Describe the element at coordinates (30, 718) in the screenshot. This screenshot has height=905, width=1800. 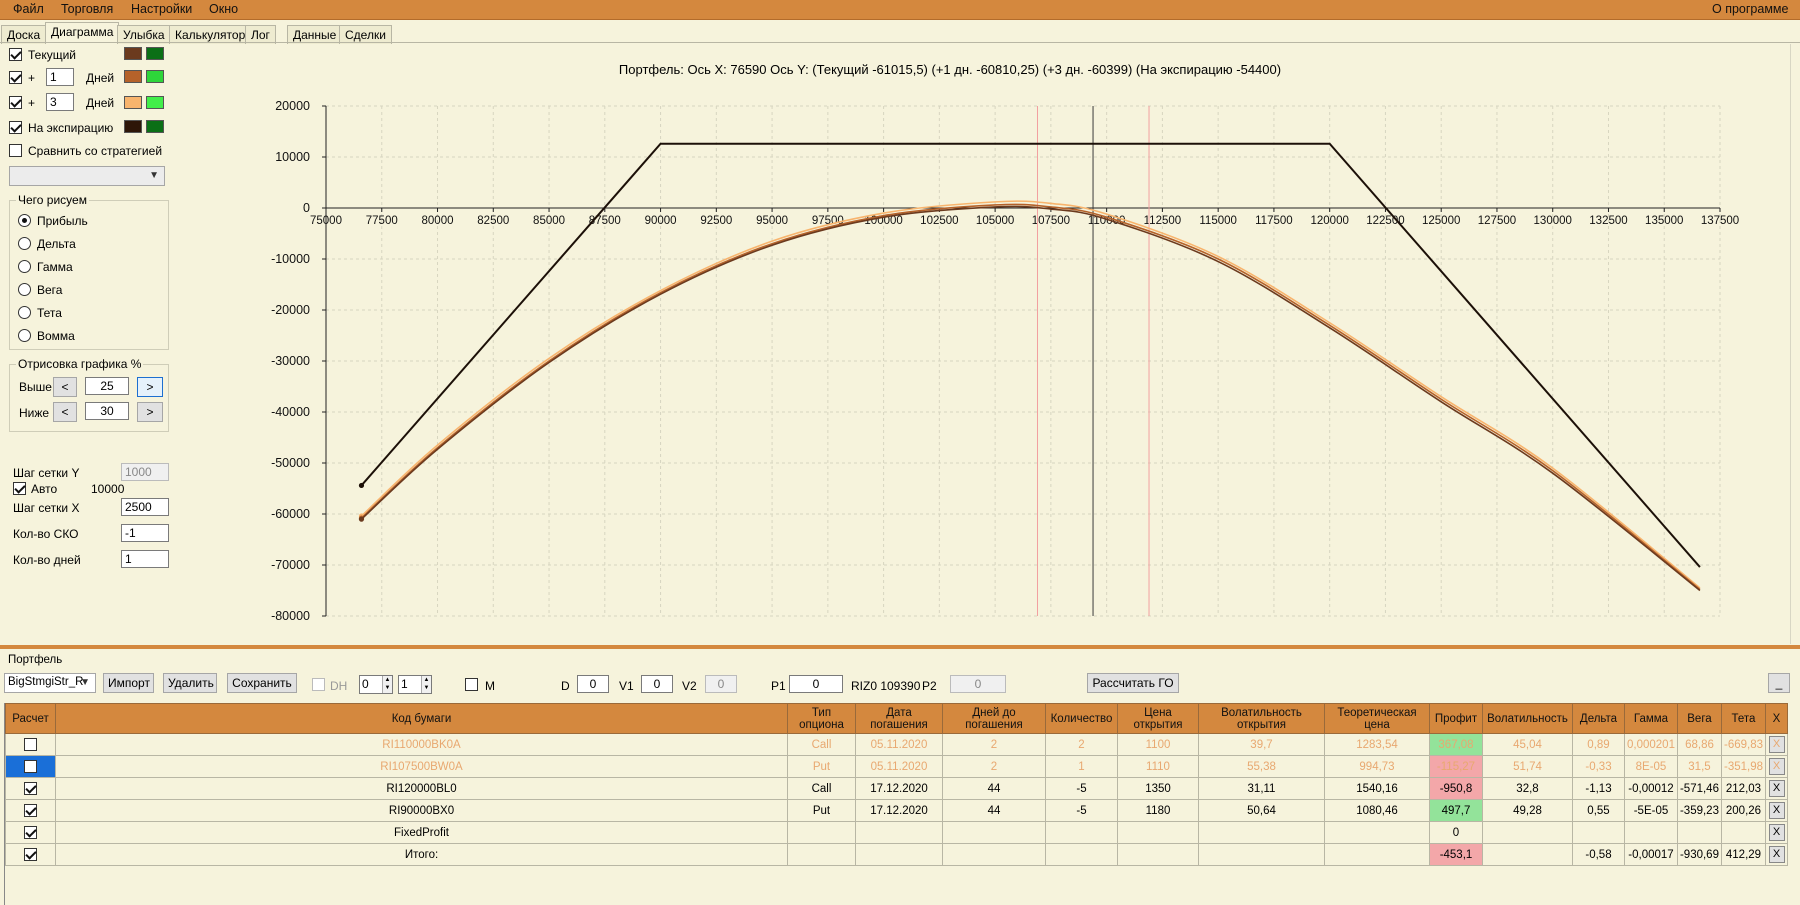
I see `col-calc: Расчет` at that location.